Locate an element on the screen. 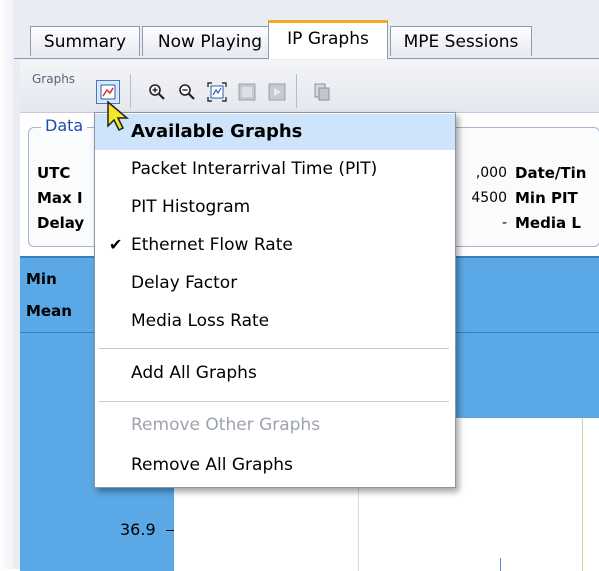 This screenshot has height=571, width=599. grid-line is located at coordinates (582, 494).